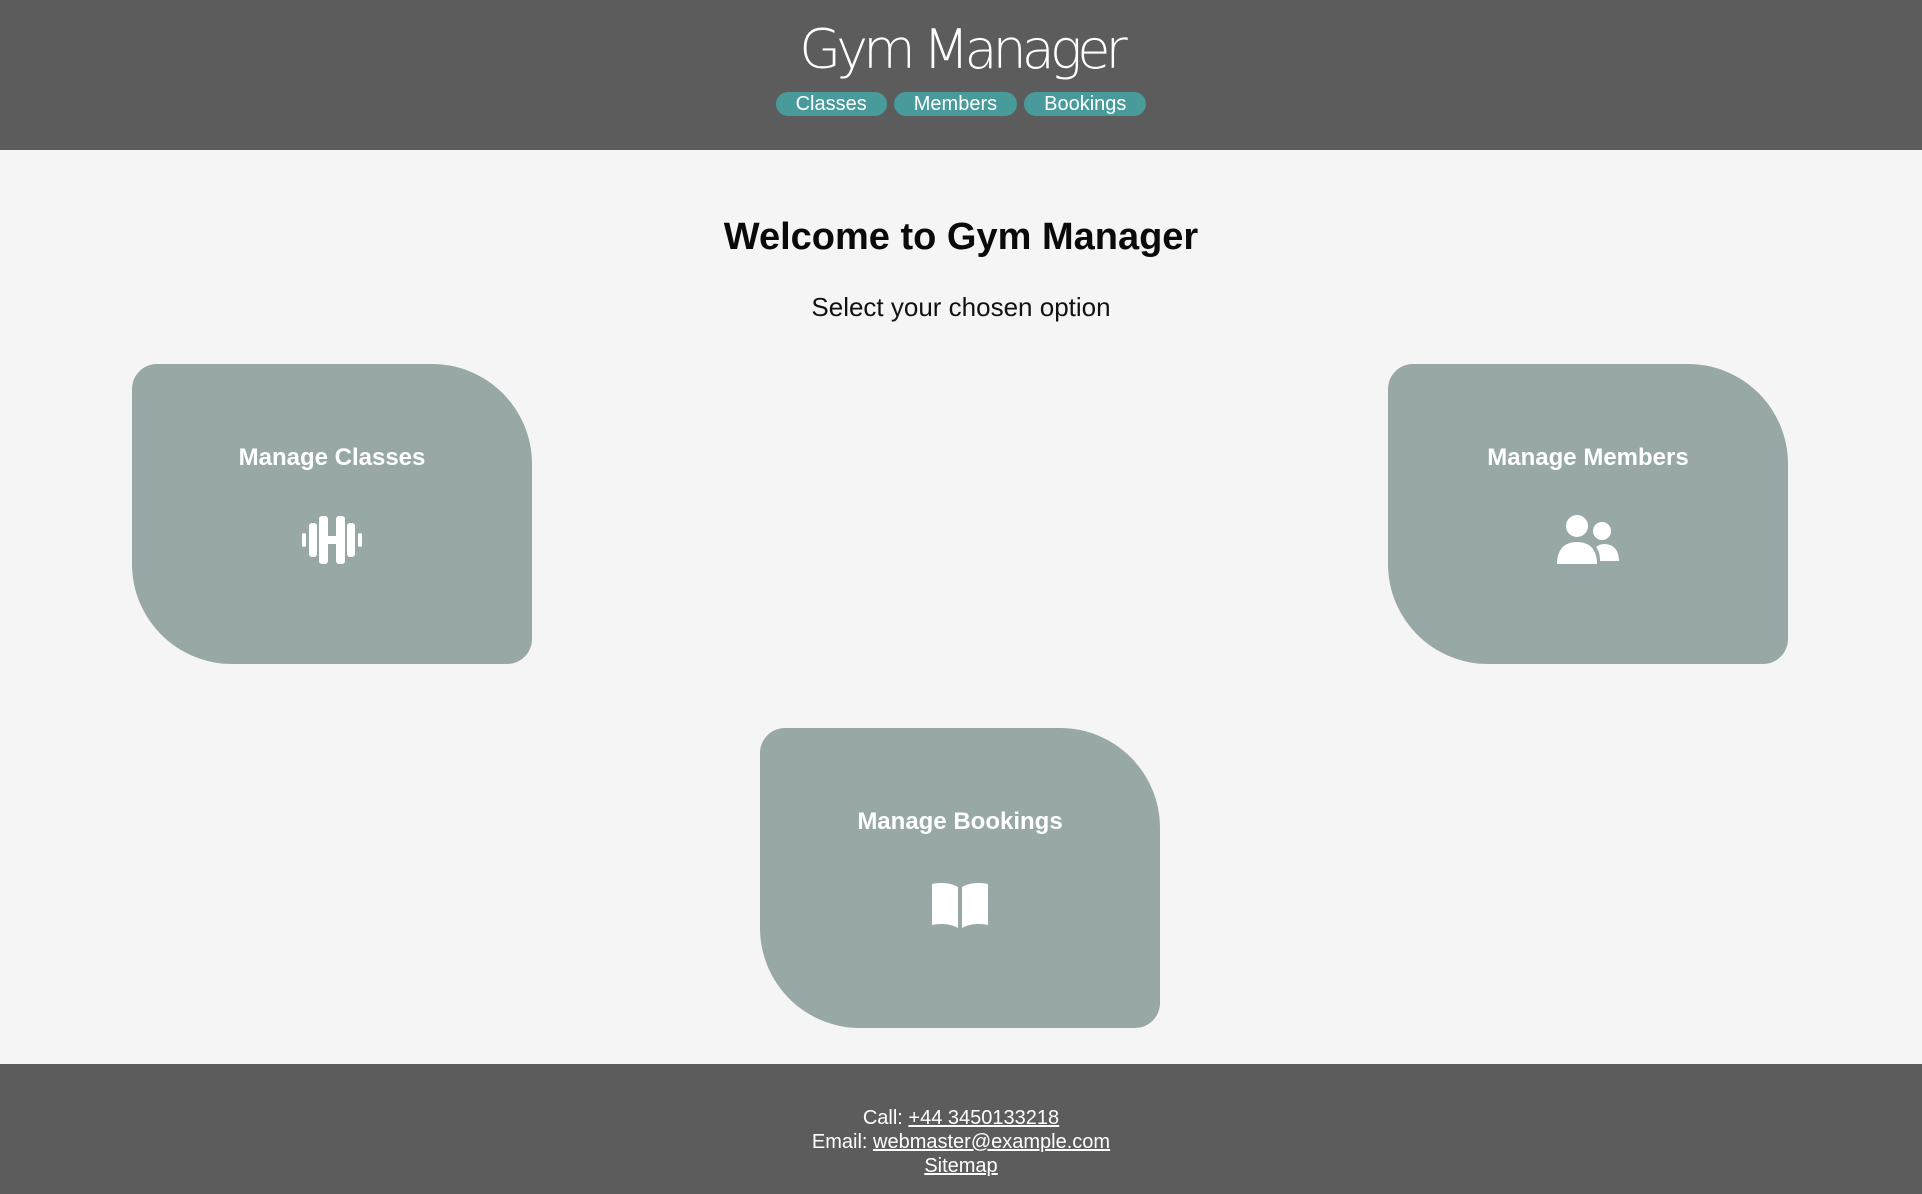 Image resolution: width=1922 pixels, height=1194 pixels. I want to click on site-header: Gym Manager Classes Members Bookings, so click(961, 75).